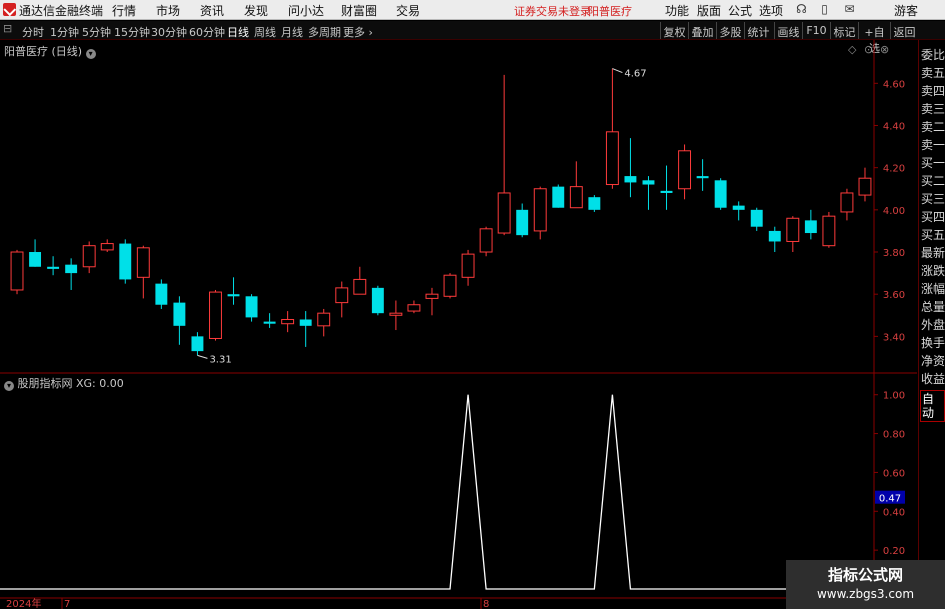 The image size is (945, 609). I want to click on f10-button: F10, so click(816, 30).